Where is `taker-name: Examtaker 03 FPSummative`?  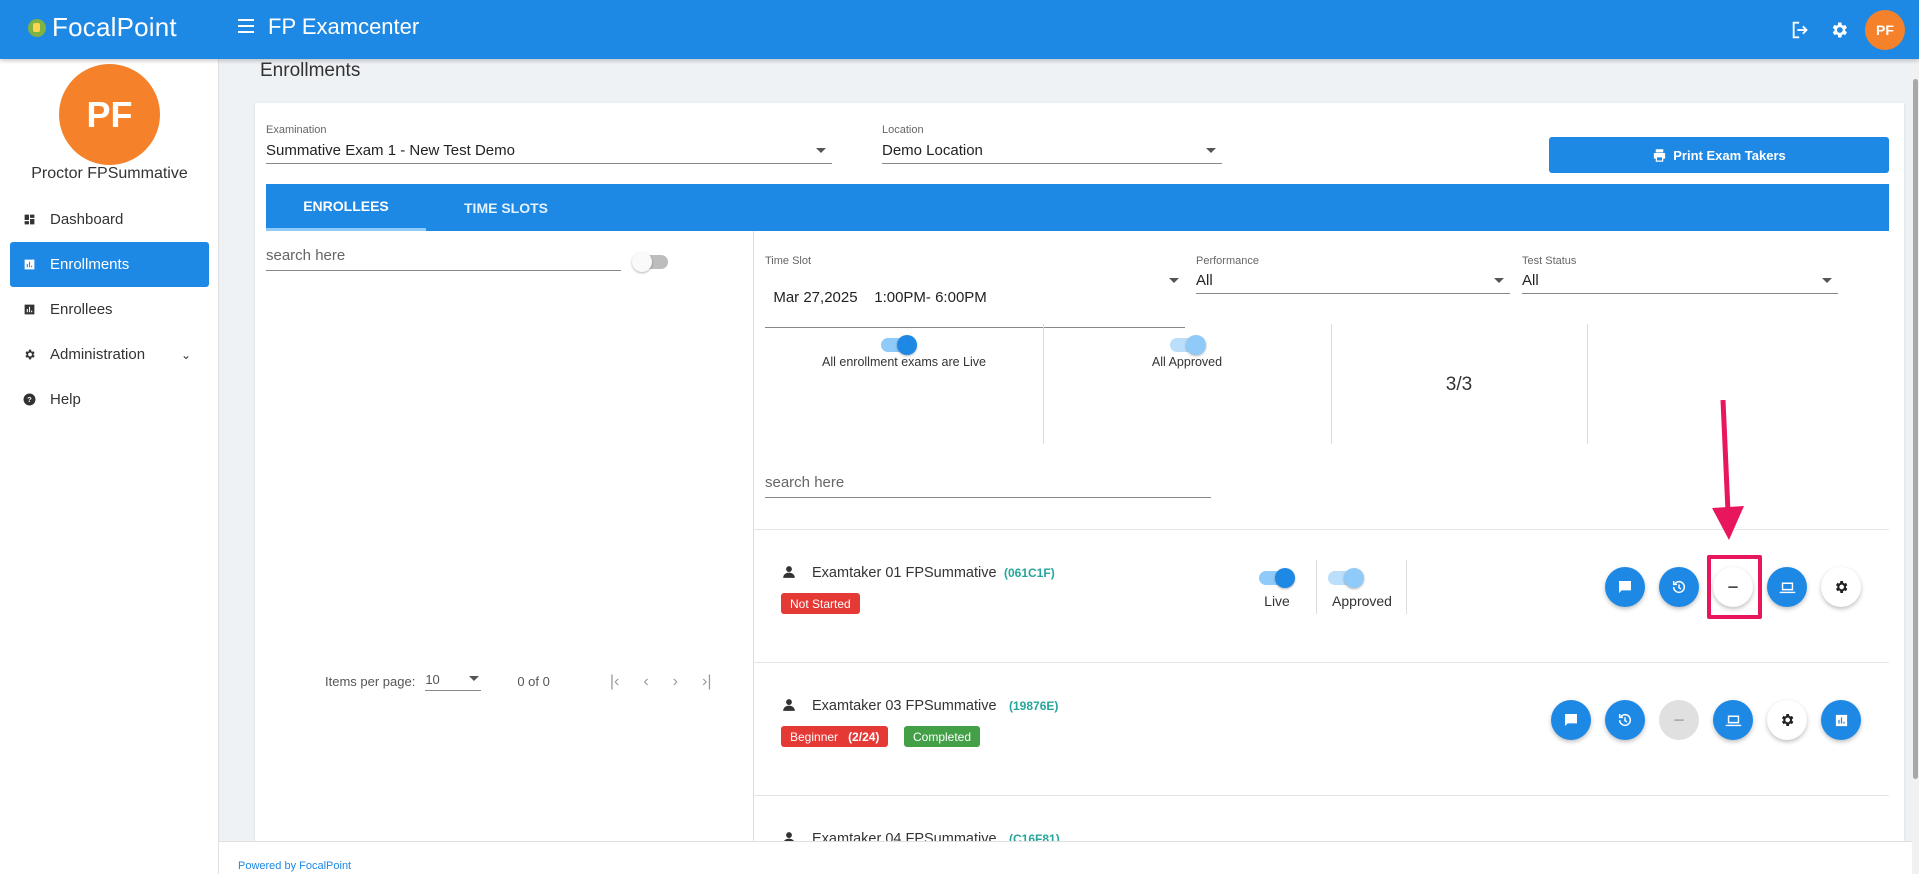 taker-name: Examtaker 03 FPSummative is located at coordinates (904, 706).